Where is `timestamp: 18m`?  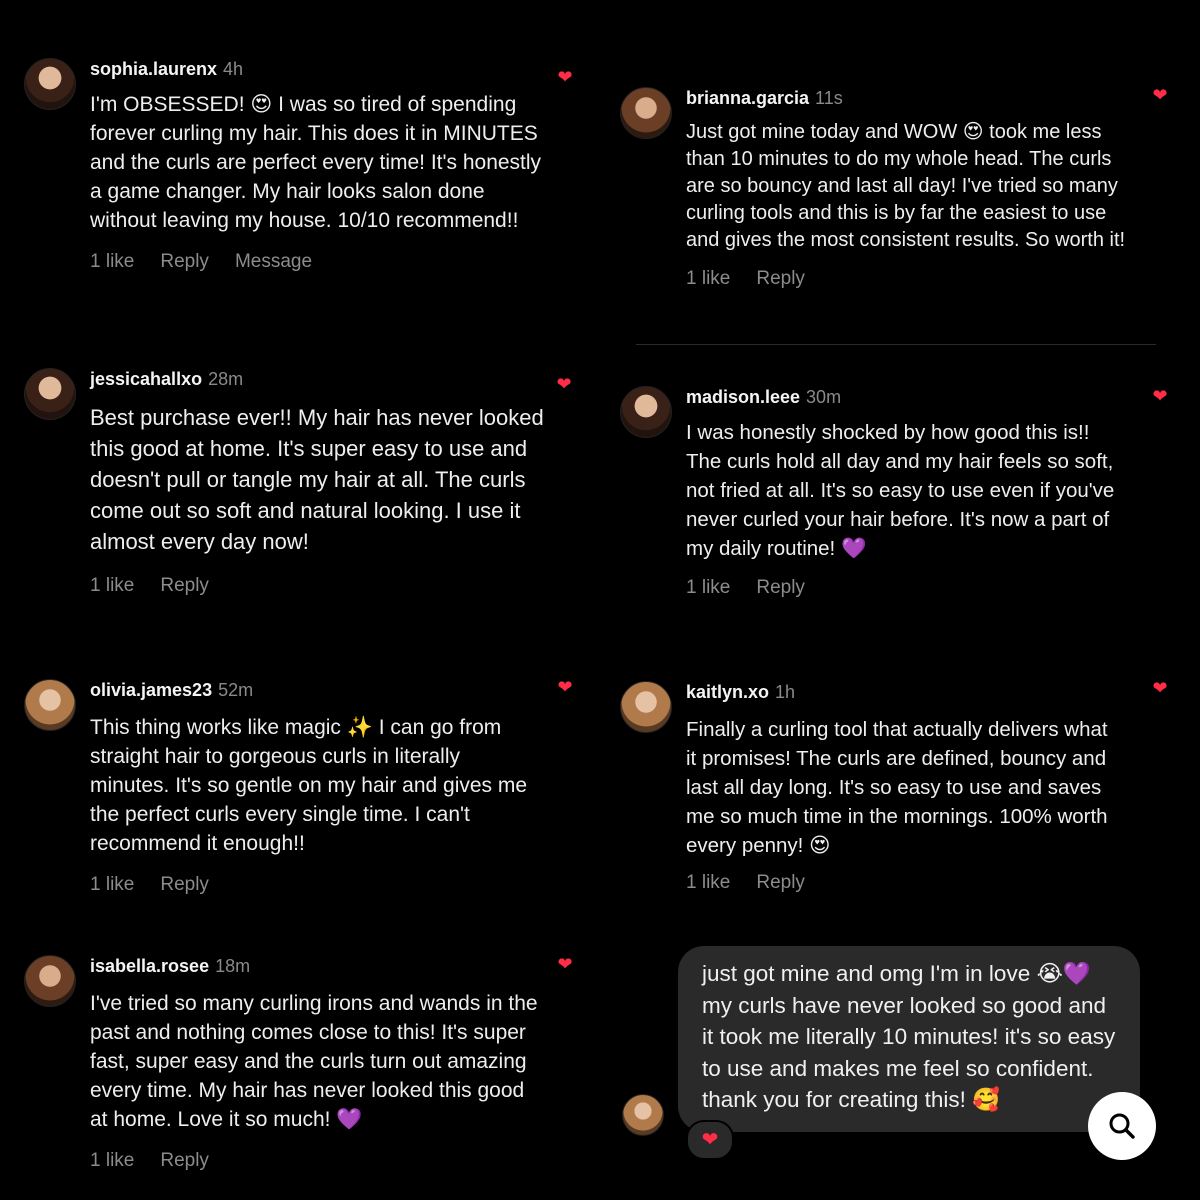
timestamp: 18m is located at coordinates (233, 966).